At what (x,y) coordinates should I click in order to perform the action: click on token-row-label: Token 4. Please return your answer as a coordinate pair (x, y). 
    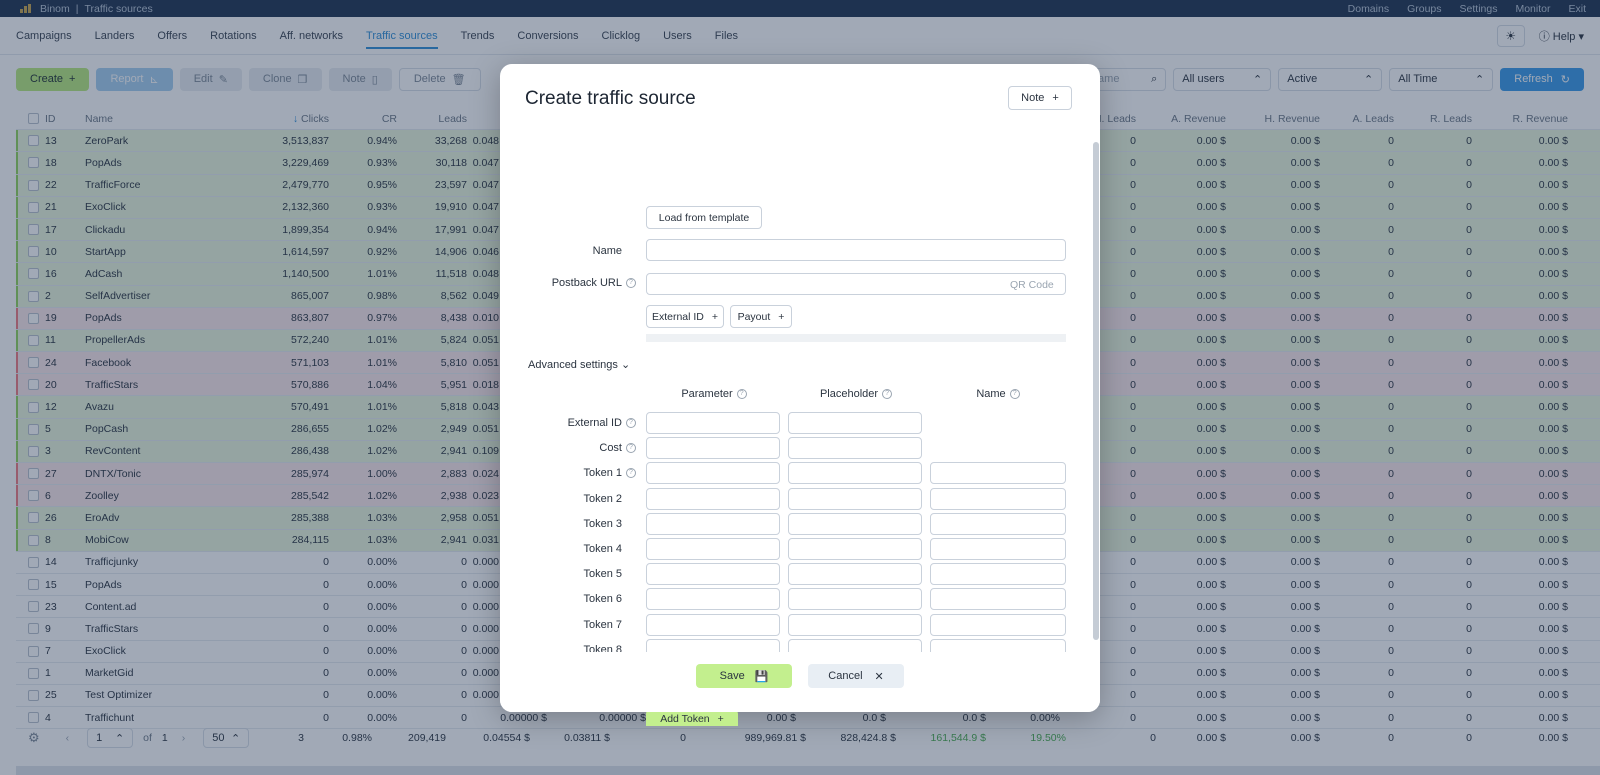
    Looking at the image, I should click on (566, 549).